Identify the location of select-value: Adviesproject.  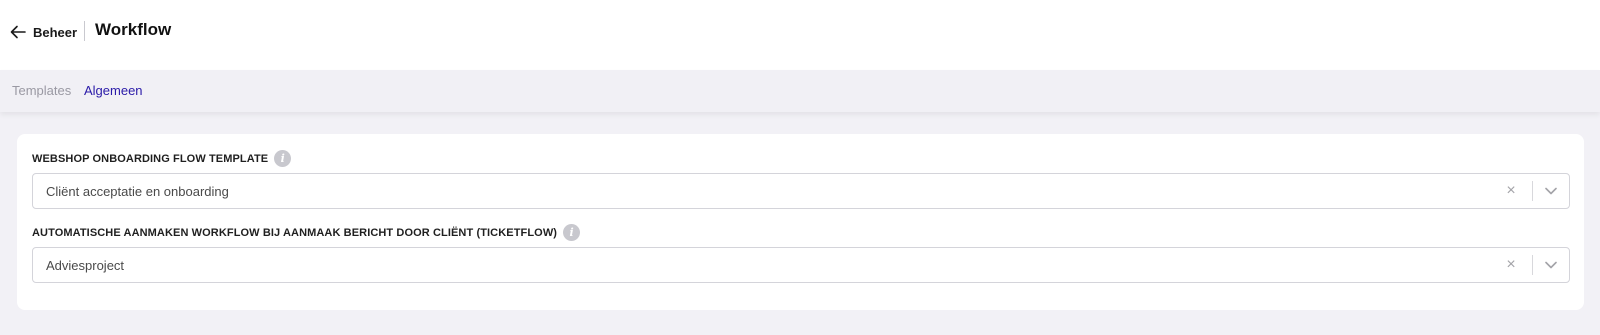
(85, 265).